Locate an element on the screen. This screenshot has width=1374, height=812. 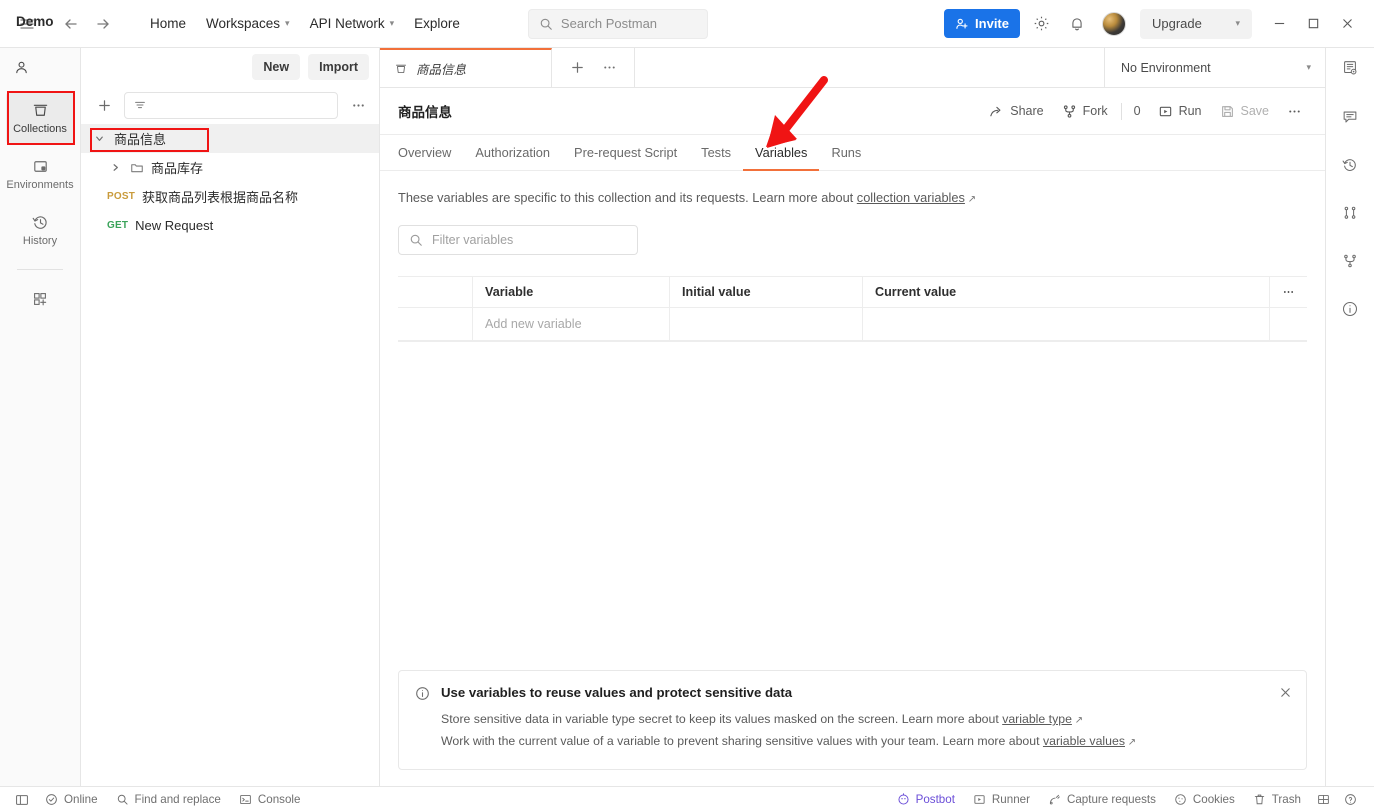
folder-icon is located at coordinates (137, 168).